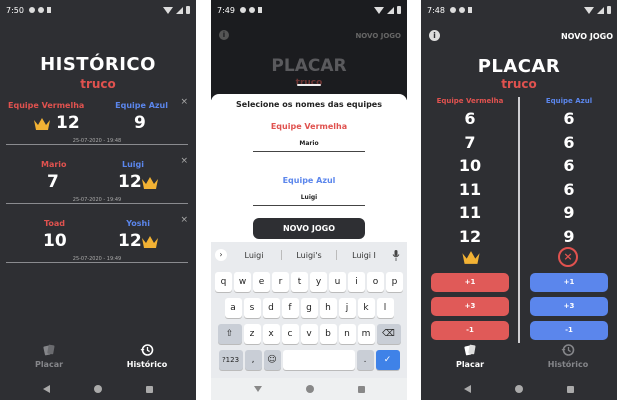 This screenshot has height=400, width=617. Describe the element at coordinates (587, 36) in the screenshot. I see `new-game-link: NOVO JOGO` at that location.